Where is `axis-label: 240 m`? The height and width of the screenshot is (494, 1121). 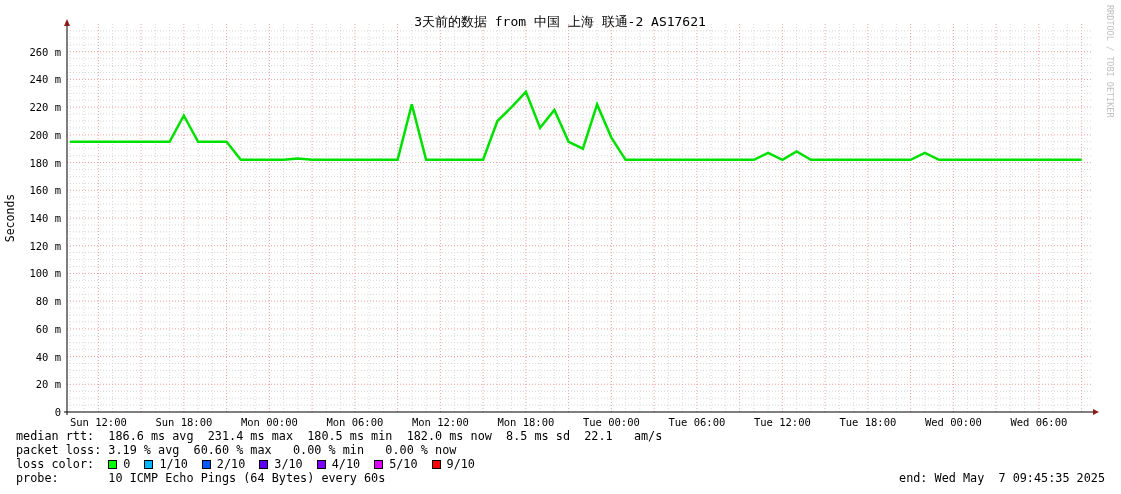
axis-label: 240 m is located at coordinates (45, 79).